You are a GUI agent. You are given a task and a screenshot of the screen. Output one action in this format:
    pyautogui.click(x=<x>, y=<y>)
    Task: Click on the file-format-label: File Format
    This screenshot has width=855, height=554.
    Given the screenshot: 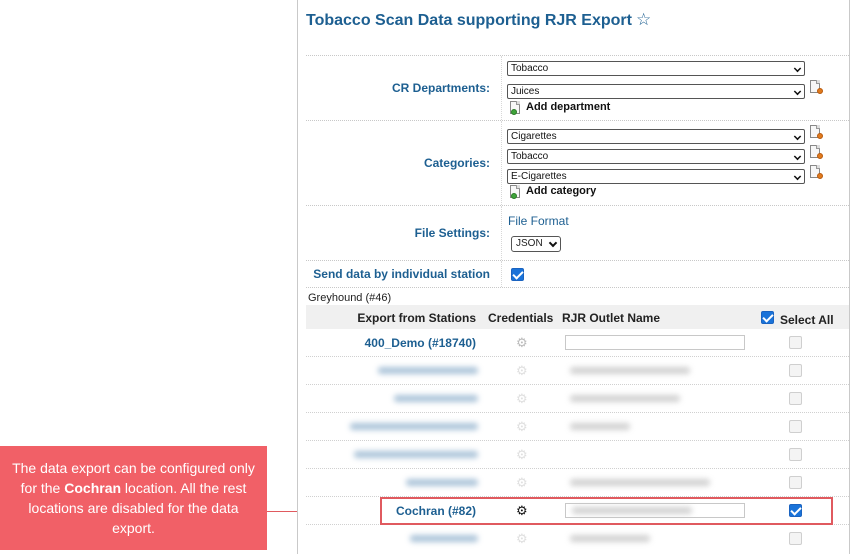 What is the action you would take?
    pyautogui.click(x=538, y=221)
    